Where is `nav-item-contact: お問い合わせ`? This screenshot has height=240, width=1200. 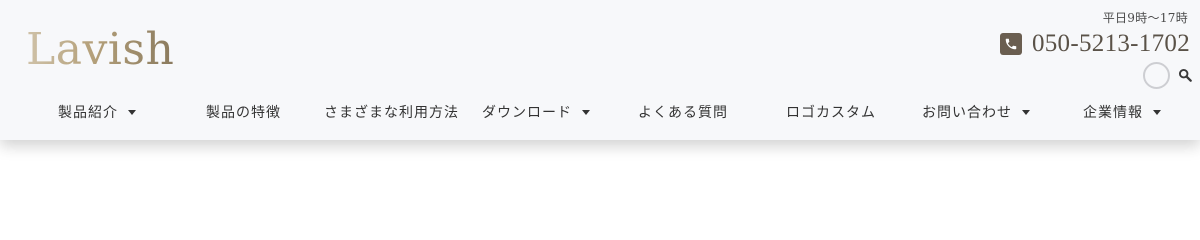
nav-item-contact: お問い合わせ is located at coordinates (976, 112).